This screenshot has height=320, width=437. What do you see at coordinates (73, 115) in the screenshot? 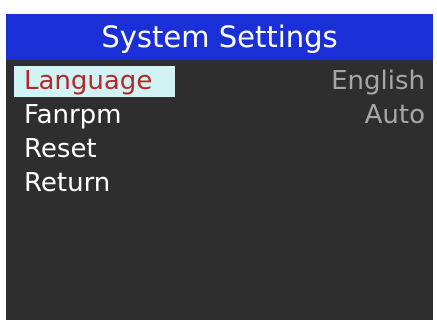
I see `menu-item-label: Fanrpm` at bounding box center [73, 115].